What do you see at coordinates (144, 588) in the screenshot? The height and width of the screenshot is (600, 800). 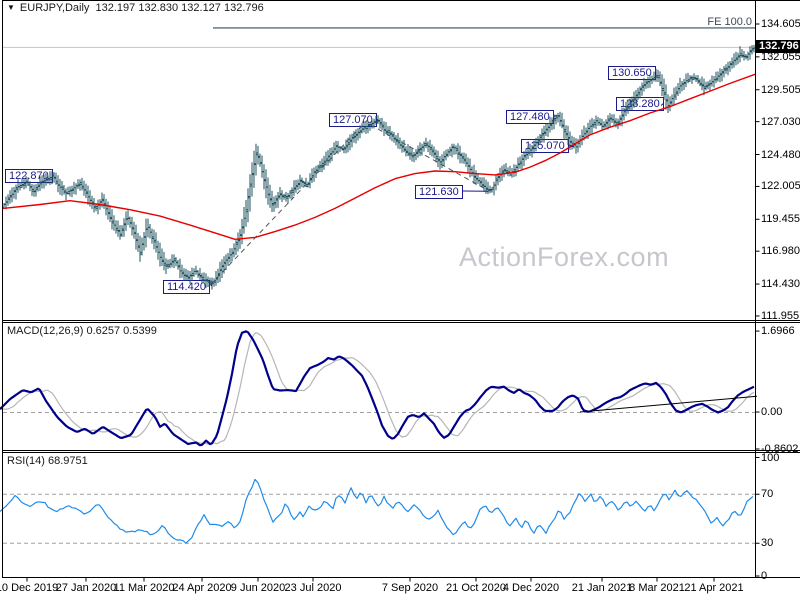 I see `date-label: 11 Mar 2020` at bounding box center [144, 588].